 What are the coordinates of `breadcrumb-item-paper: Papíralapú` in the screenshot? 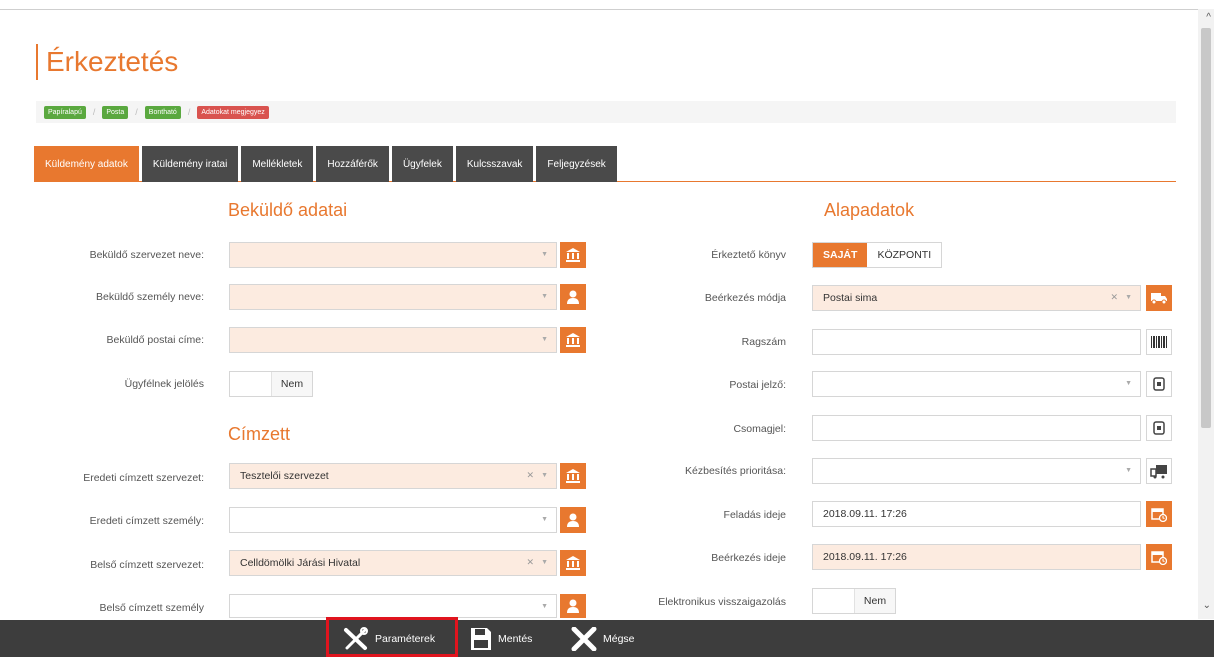 It's located at (65, 112).